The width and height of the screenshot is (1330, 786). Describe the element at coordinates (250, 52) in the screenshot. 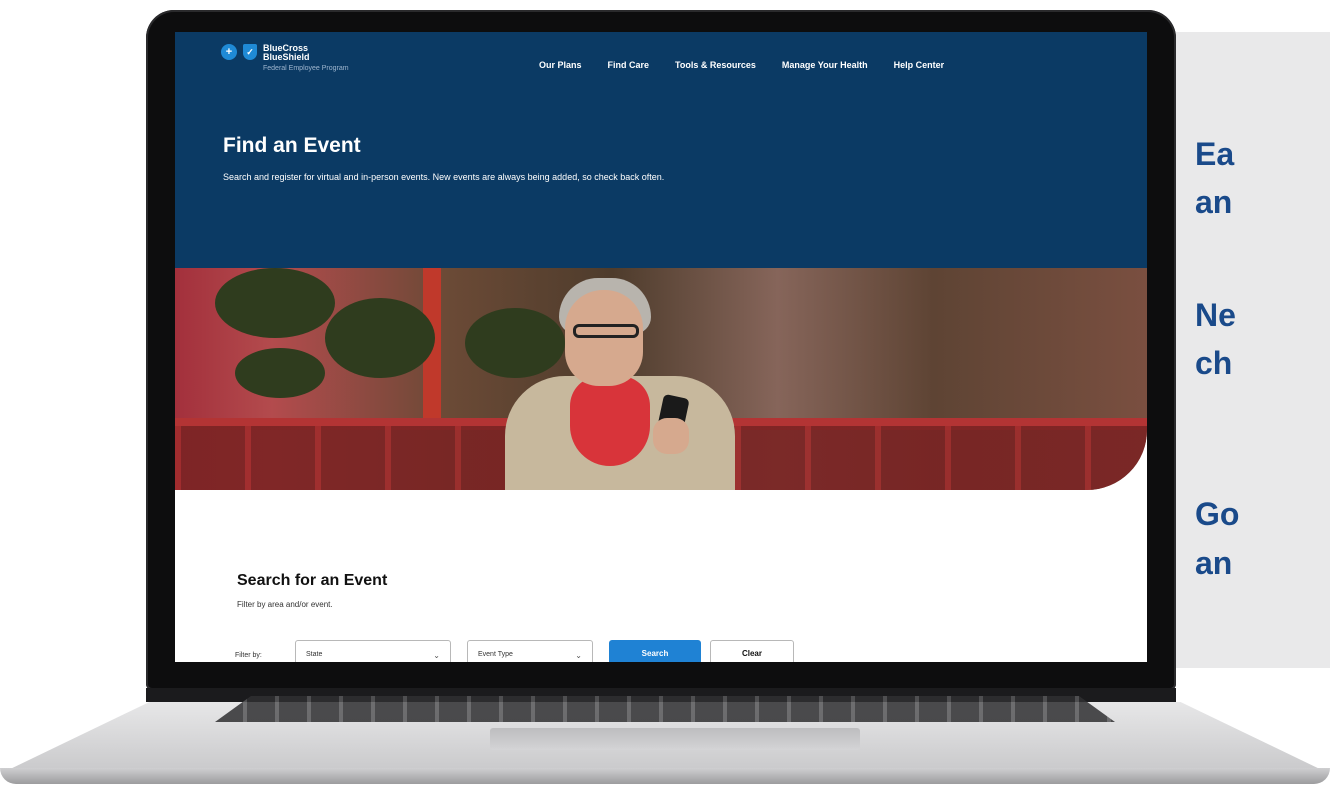

I see `shield-logo-icon: ✓` at that location.